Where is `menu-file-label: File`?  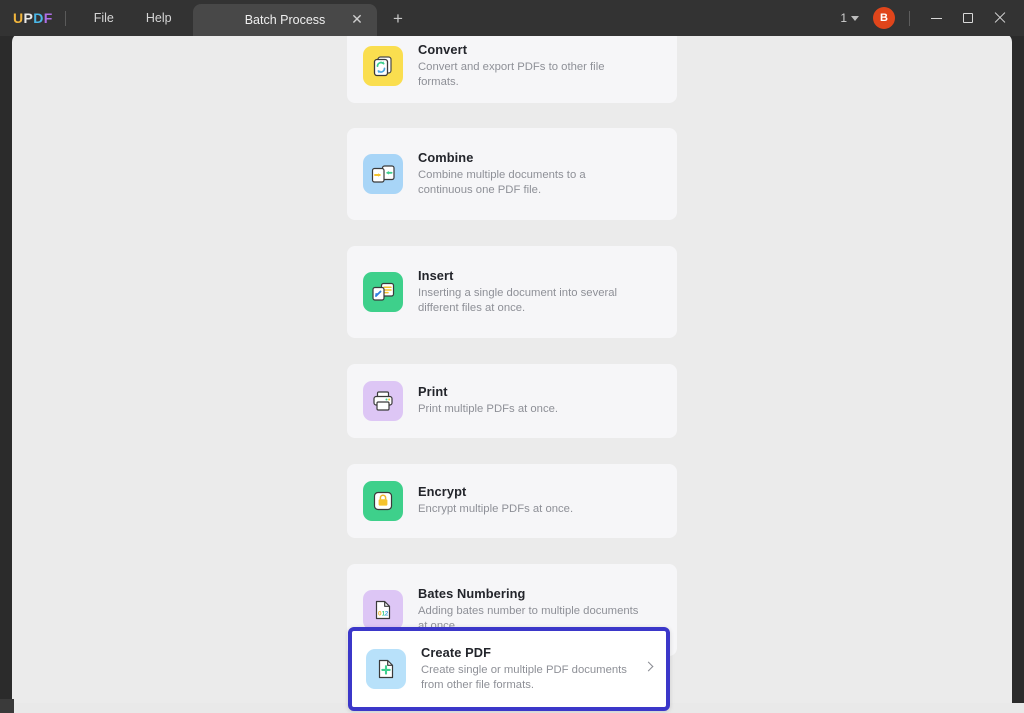
menu-file-label: File is located at coordinates (103, 18).